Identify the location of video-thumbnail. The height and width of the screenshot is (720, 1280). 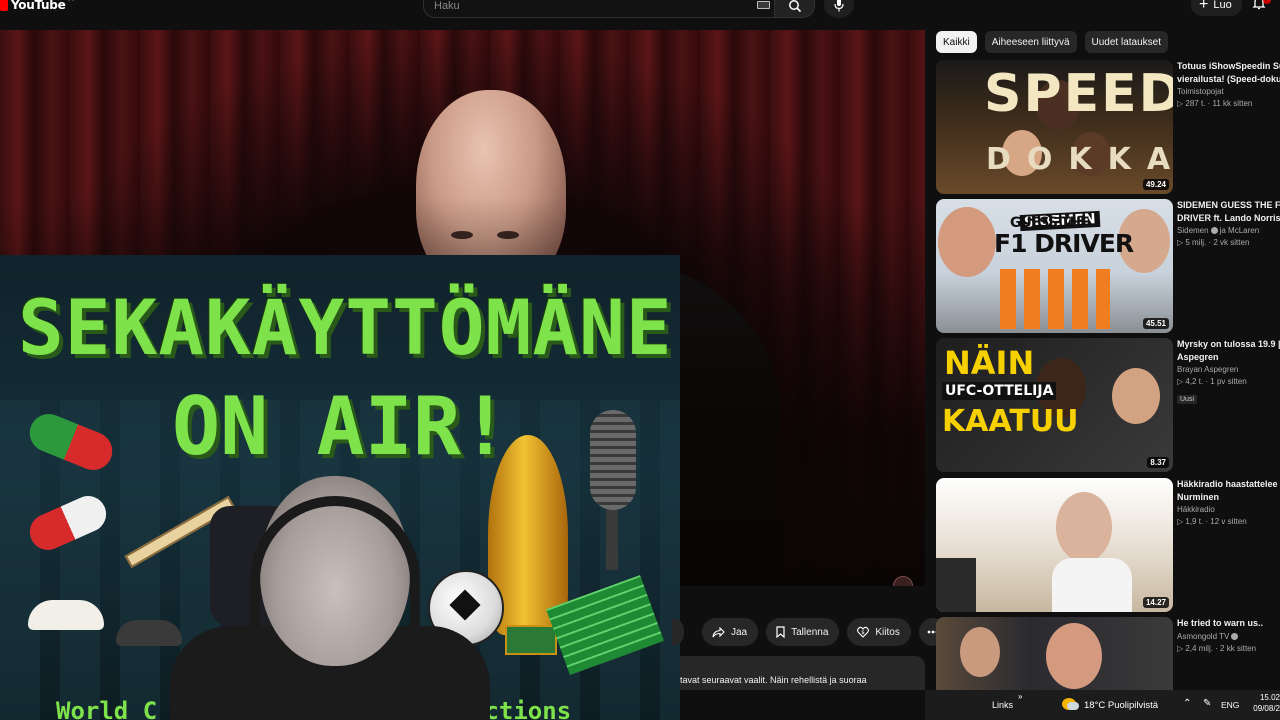
(1054, 653).